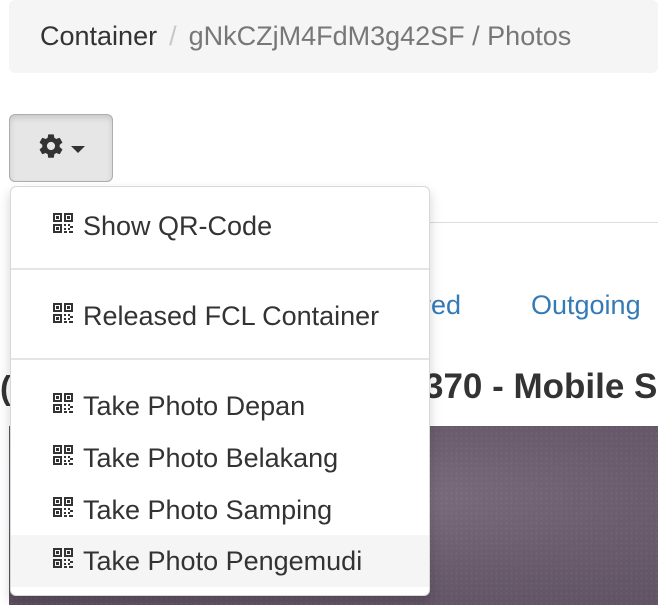 The image size is (658, 605). Describe the element at coordinates (541, 386) in the screenshot. I see `section-heading: 370 - Mobile S` at that location.